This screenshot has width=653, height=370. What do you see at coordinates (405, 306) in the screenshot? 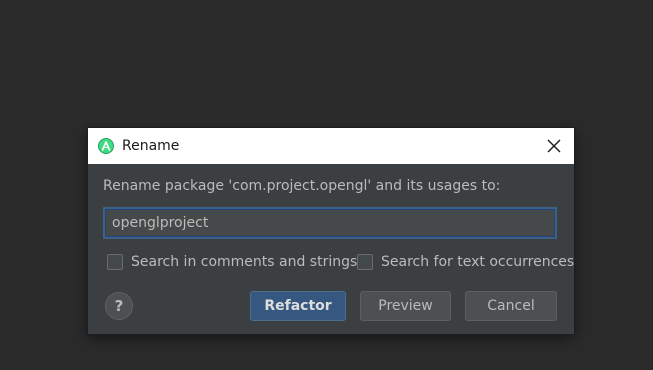
I see `preview-button: Preview` at bounding box center [405, 306].